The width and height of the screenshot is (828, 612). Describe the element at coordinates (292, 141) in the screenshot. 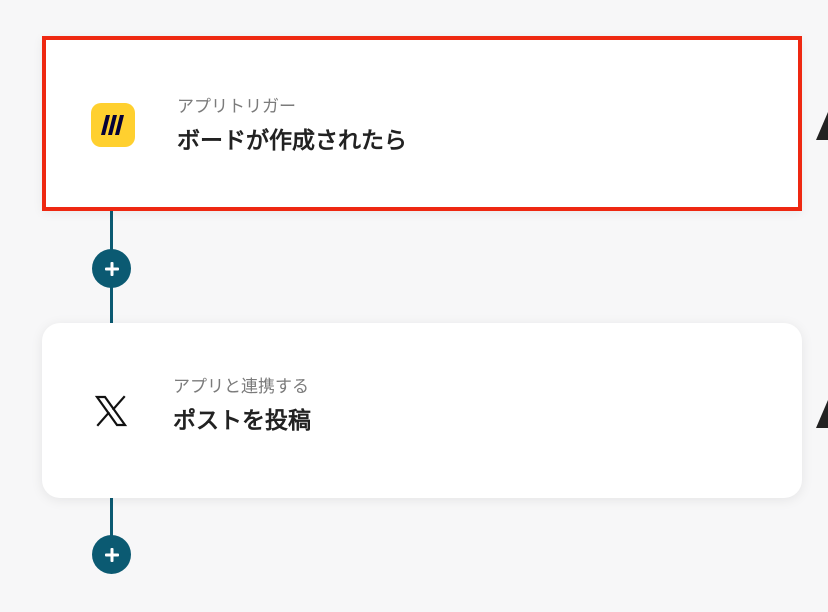

I see `step-title: ボードが作成されたら` at that location.